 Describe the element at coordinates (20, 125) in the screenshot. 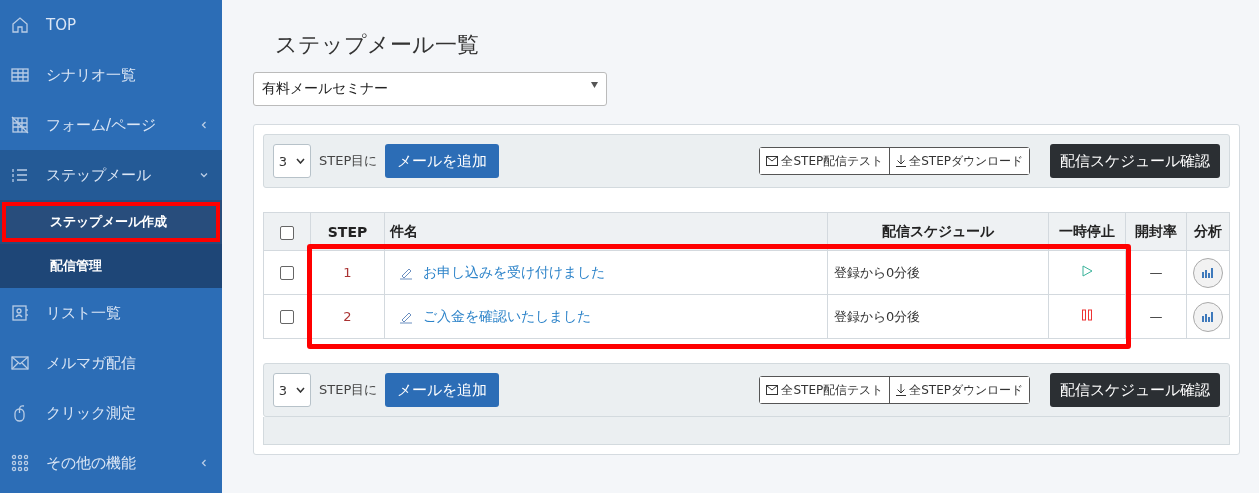

I see `grid-icon` at that location.